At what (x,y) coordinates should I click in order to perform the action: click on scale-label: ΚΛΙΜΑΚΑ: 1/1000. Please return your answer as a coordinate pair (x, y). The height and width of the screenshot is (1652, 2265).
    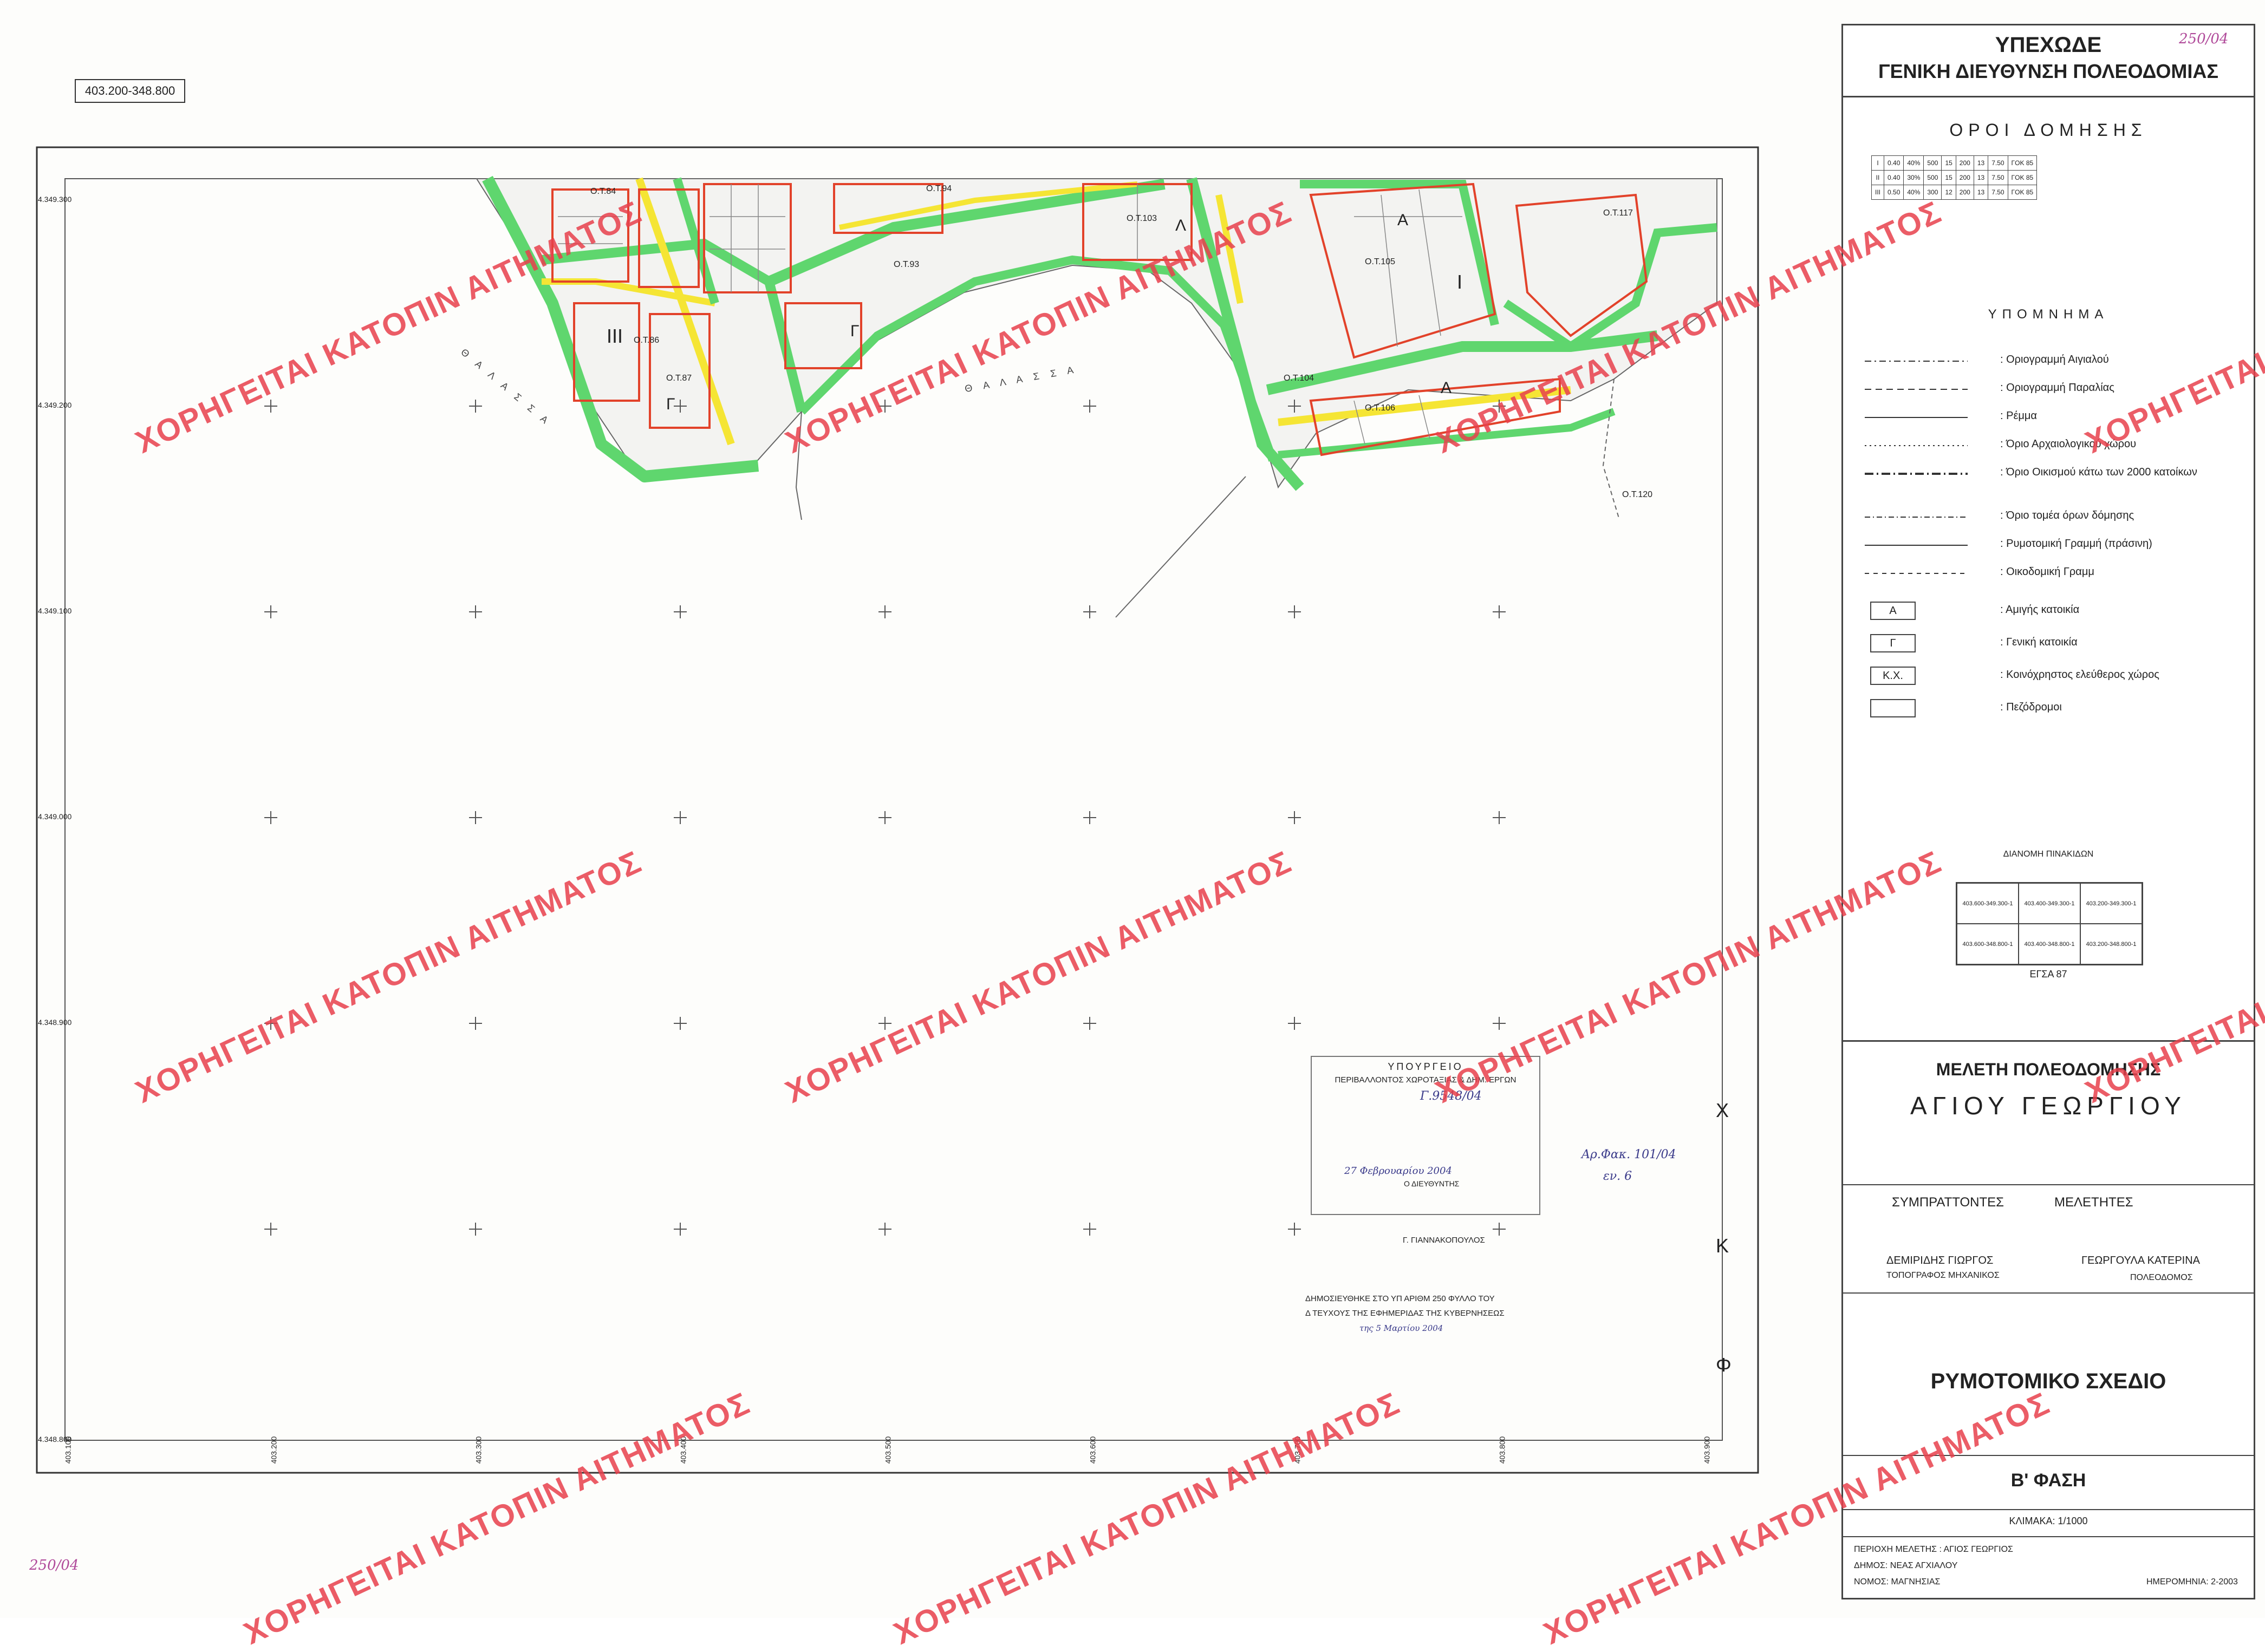
    Looking at the image, I should click on (2048, 1521).